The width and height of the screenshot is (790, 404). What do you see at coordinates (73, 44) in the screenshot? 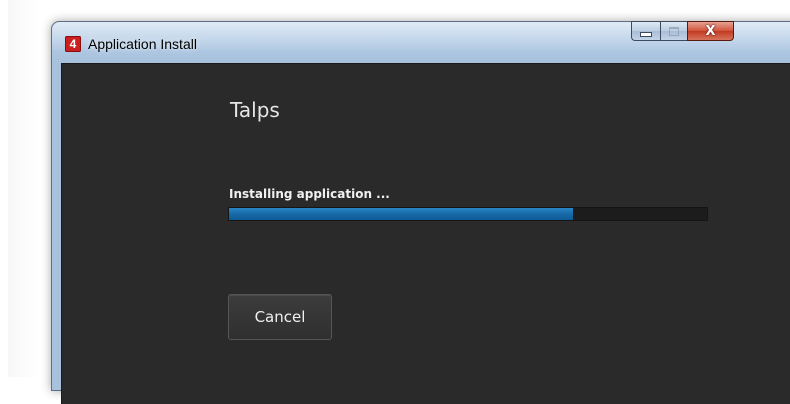
I see `adobe-air-icon: 4` at bounding box center [73, 44].